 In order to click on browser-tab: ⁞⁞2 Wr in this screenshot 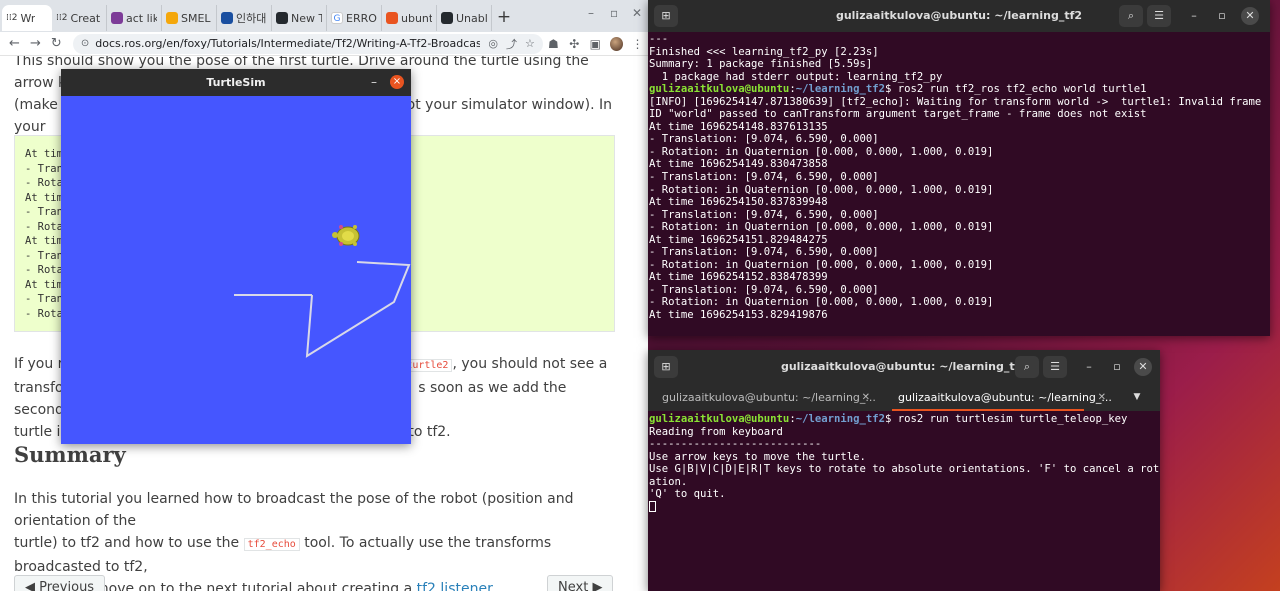, I will do `click(27, 18)`.